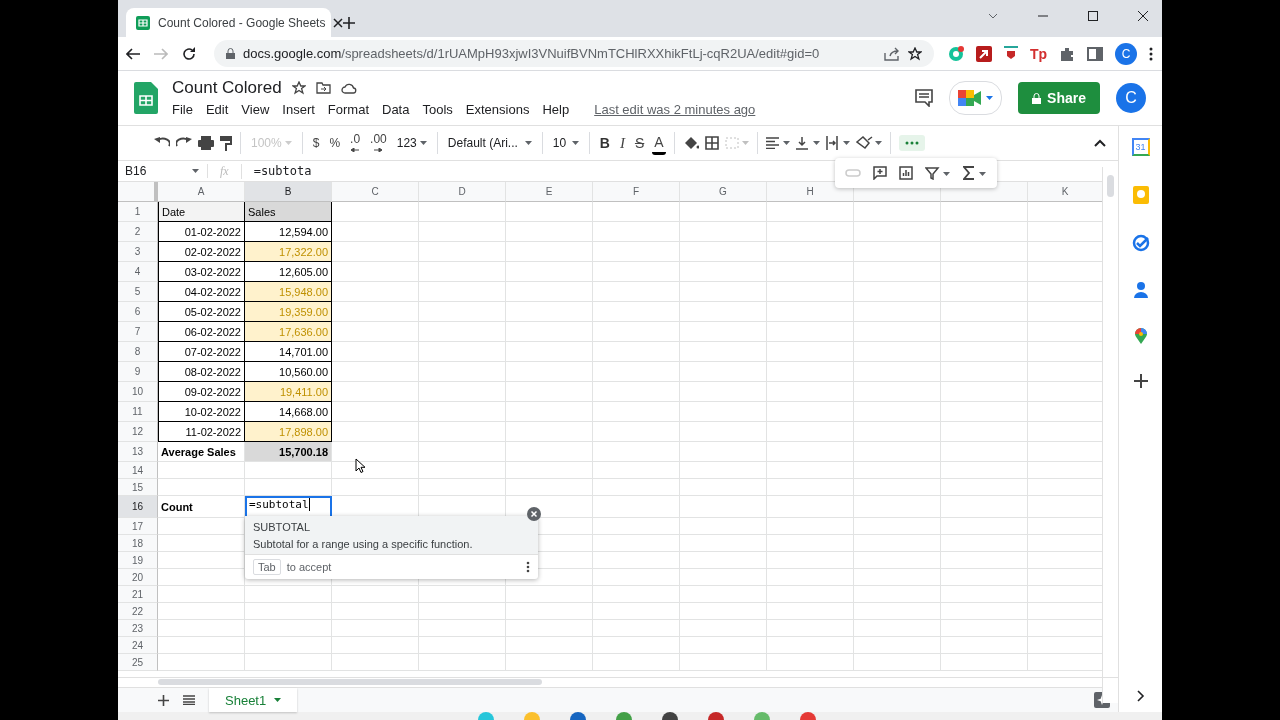 This screenshot has height=720, width=1280. I want to click on row-number: 20, so click(138, 577).